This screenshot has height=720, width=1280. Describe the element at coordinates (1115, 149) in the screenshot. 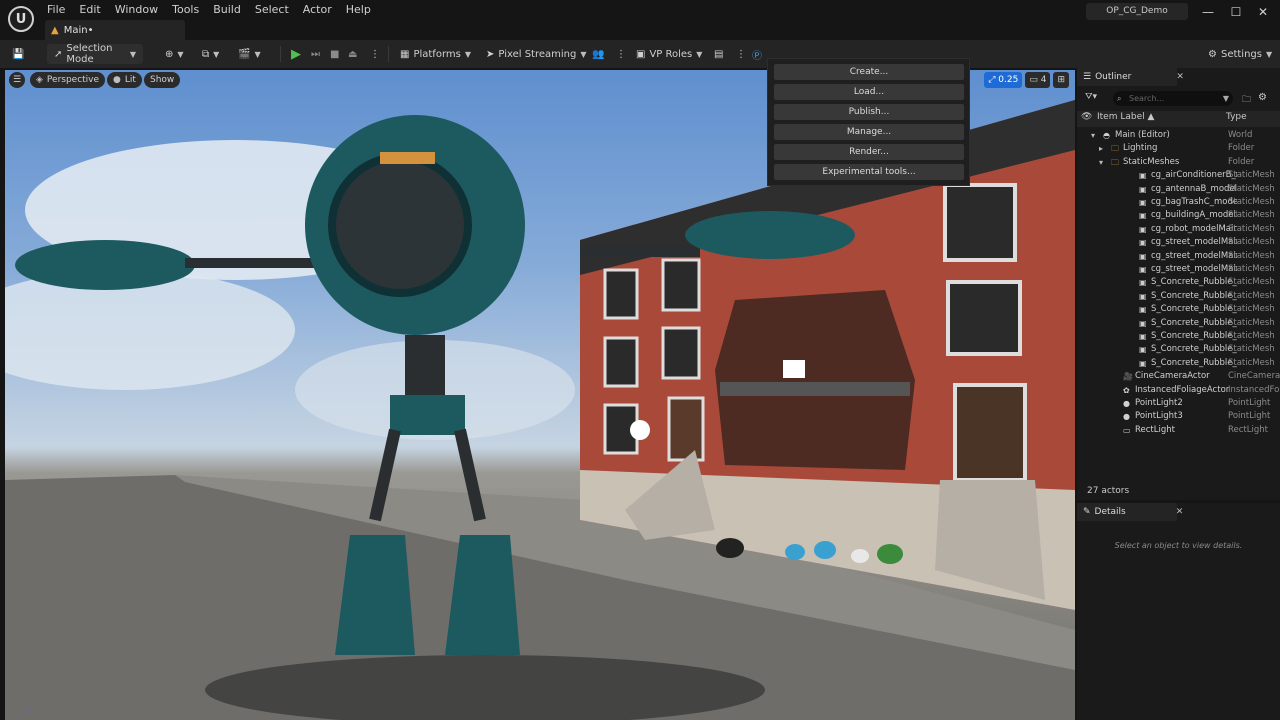

I see `folder-icon: 🗀` at that location.